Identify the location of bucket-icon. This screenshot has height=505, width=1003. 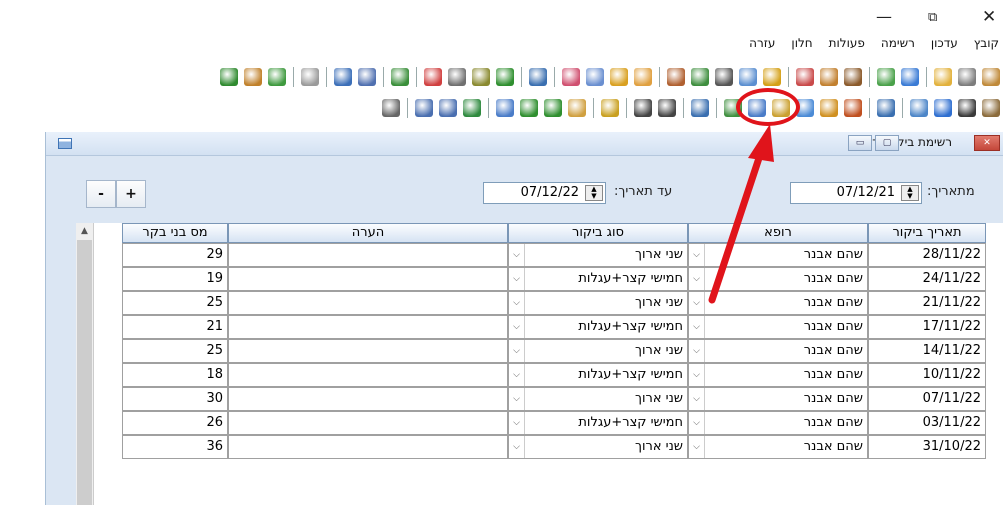
(619, 77).